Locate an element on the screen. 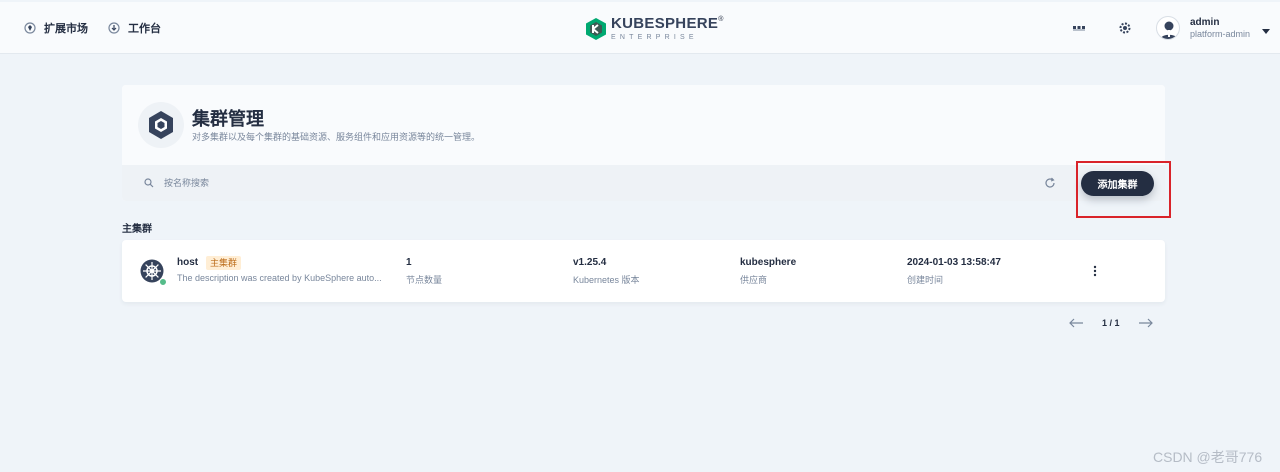 The image size is (1280, 472). nav-left: 扩展市场 工作台 is located at coordinates (102, 28).